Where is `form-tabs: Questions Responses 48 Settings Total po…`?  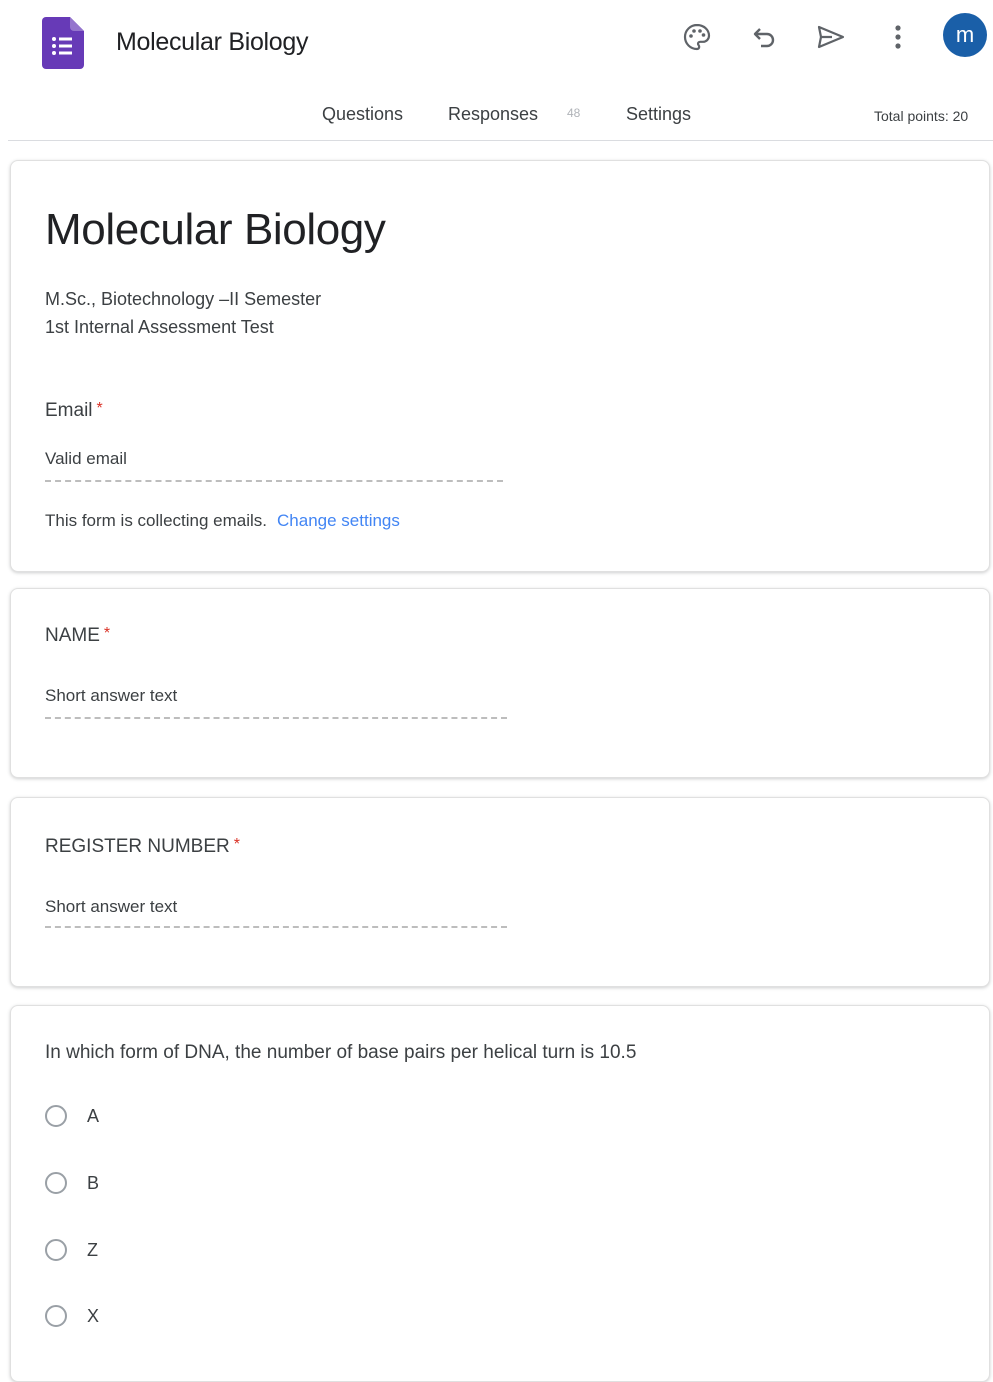
form-tabs: Questions Responses 48 Settings Total po… is located at coordinates (496, 119).